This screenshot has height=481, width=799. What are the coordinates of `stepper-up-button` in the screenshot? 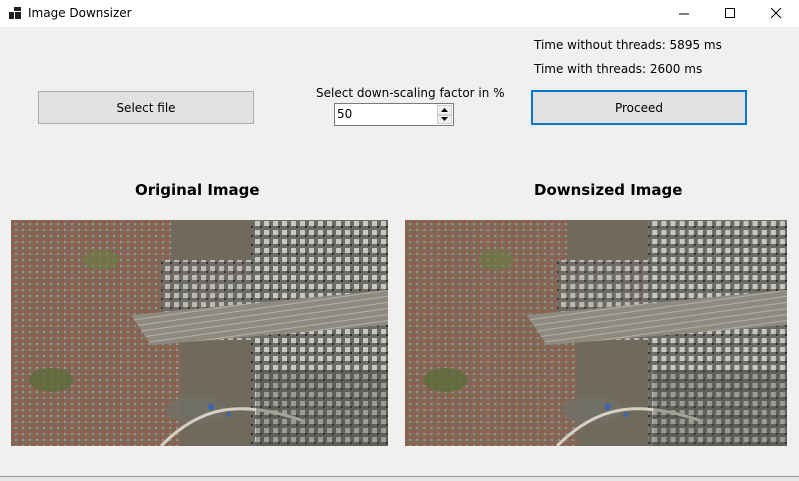 It's located at (444, 110).